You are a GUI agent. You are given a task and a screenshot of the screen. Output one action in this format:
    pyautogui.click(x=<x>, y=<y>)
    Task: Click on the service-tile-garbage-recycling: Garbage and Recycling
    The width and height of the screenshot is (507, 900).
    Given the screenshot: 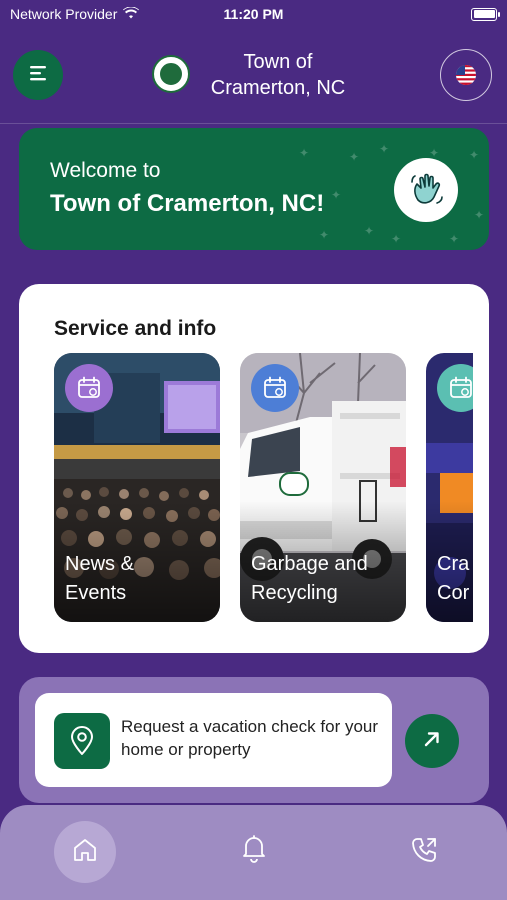 What is the action you would take?
    pyautogui.click(x=323, y=487)
    